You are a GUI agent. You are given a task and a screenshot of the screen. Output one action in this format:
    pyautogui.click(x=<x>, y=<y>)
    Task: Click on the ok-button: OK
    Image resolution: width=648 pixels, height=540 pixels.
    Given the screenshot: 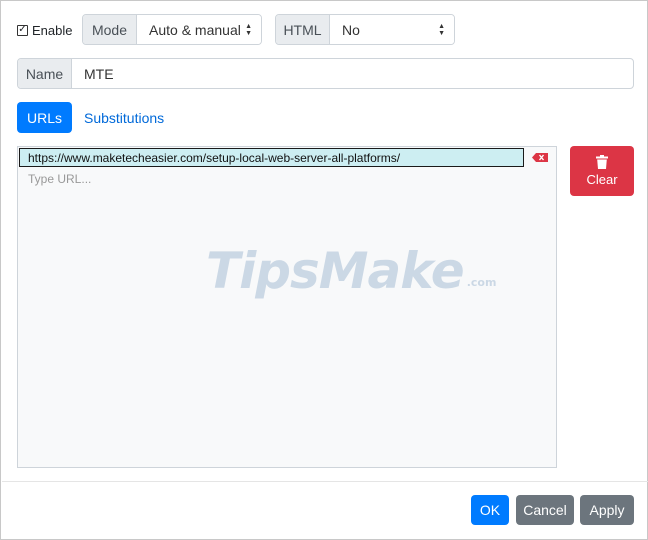 What is the action you would take?
    pyautogui.click(x=490, y=510)
    